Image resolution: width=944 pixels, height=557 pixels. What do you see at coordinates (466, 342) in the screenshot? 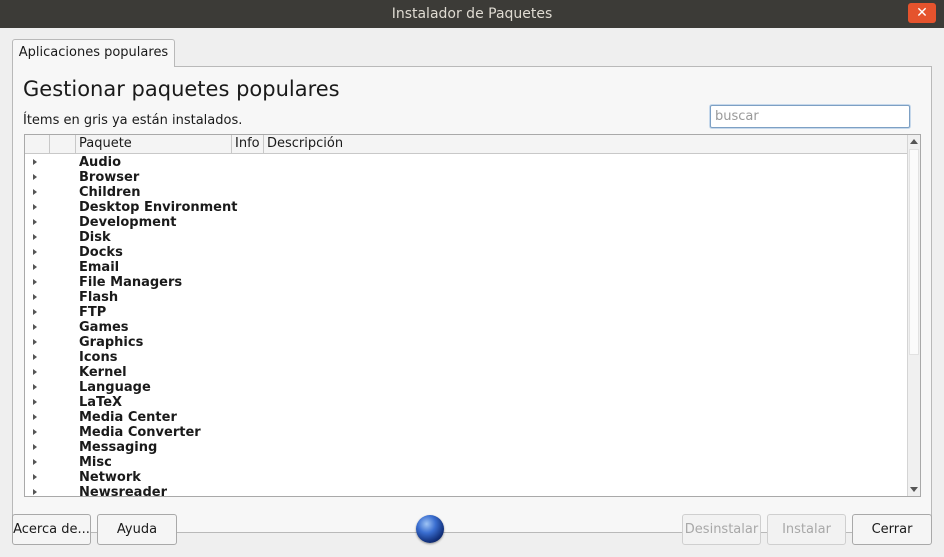
I see `tree-row: Graphics` at bounding box center [466, 342].